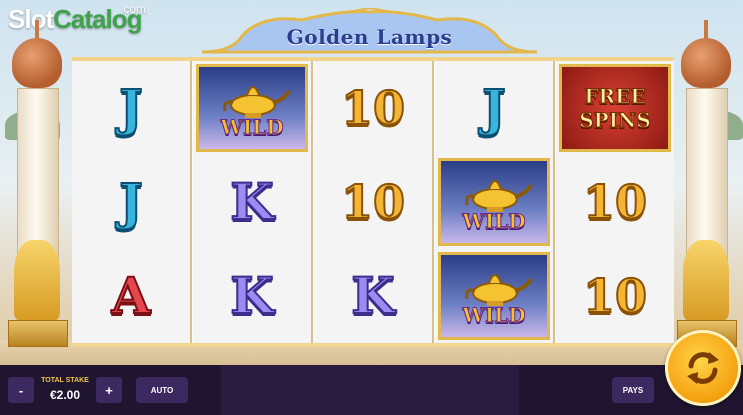 The height and width of the screenshot is (415, 743). What do you see at coordinates (369, 37) in the screenshot?
I see `game-title: Golden Lamps` at bounding box center [369, 37].